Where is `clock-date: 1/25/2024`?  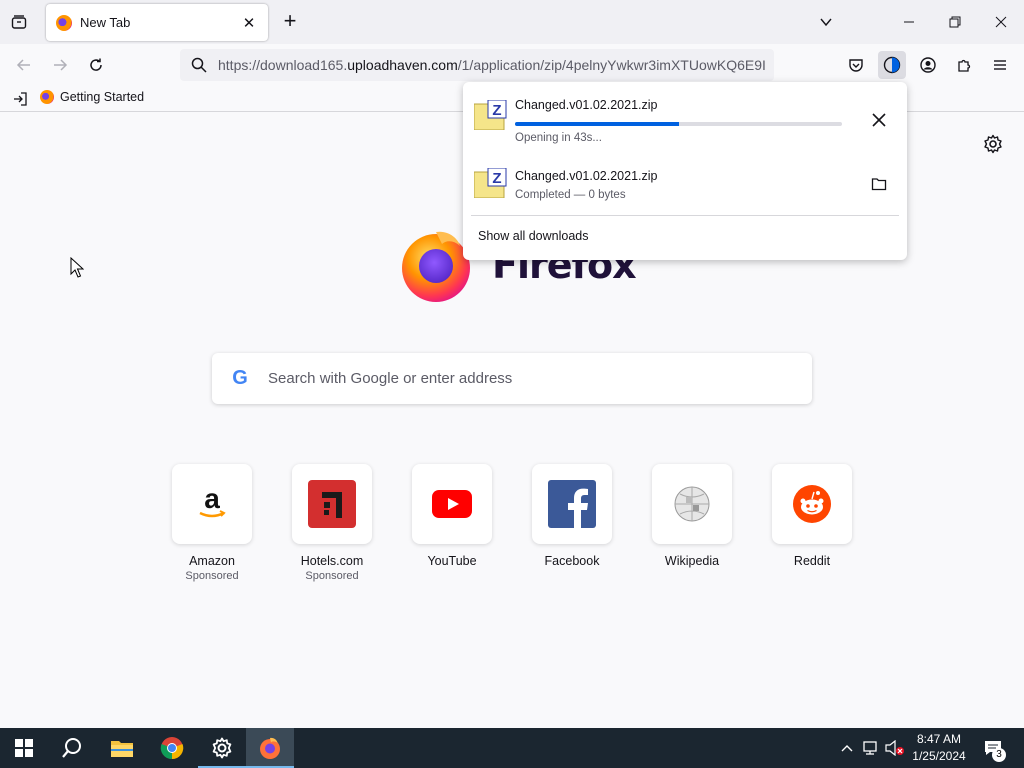
clock-date: 1/25/2024 is located at coordinates (939, 756).